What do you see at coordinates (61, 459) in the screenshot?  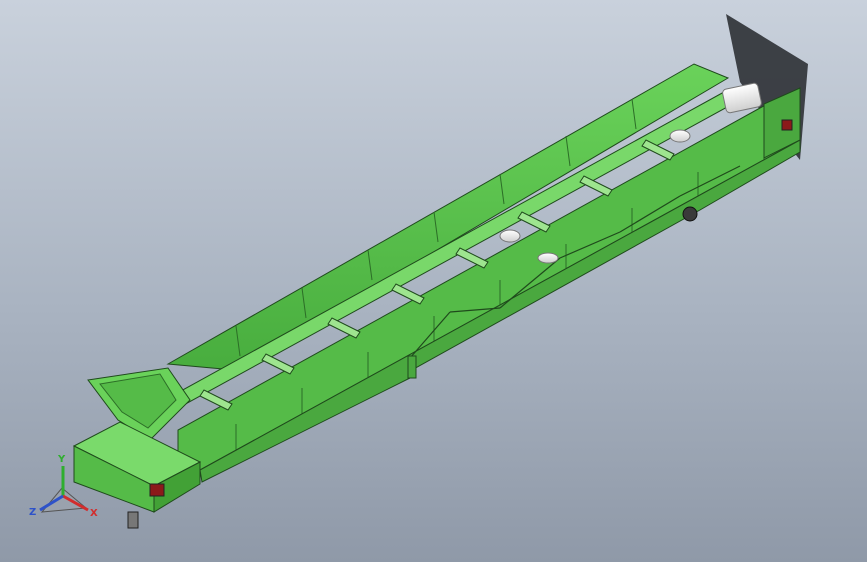 I see `y-axis-label: Y` at bounding box center [61, 459].